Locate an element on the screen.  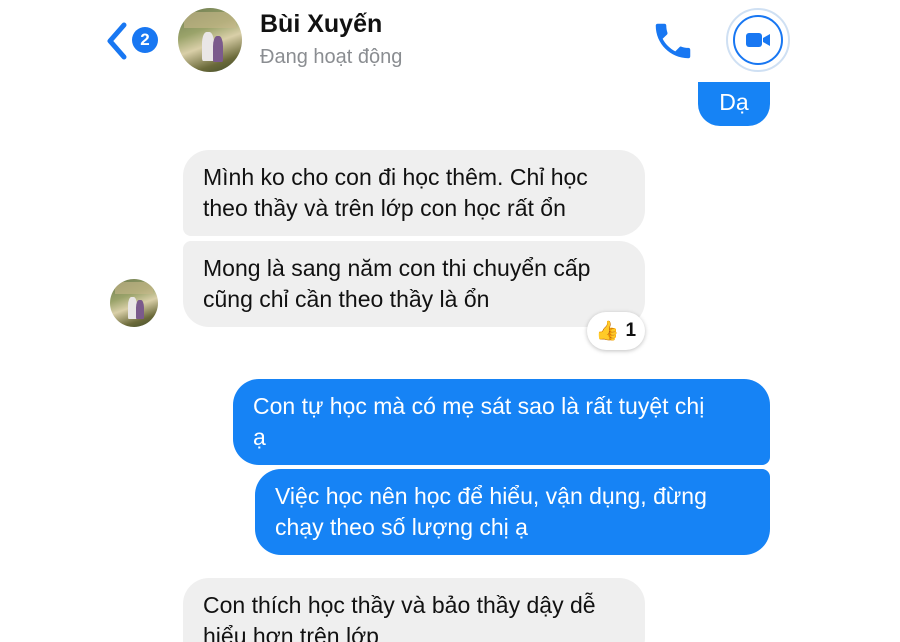
call-button is located at coordinates (673, 41).